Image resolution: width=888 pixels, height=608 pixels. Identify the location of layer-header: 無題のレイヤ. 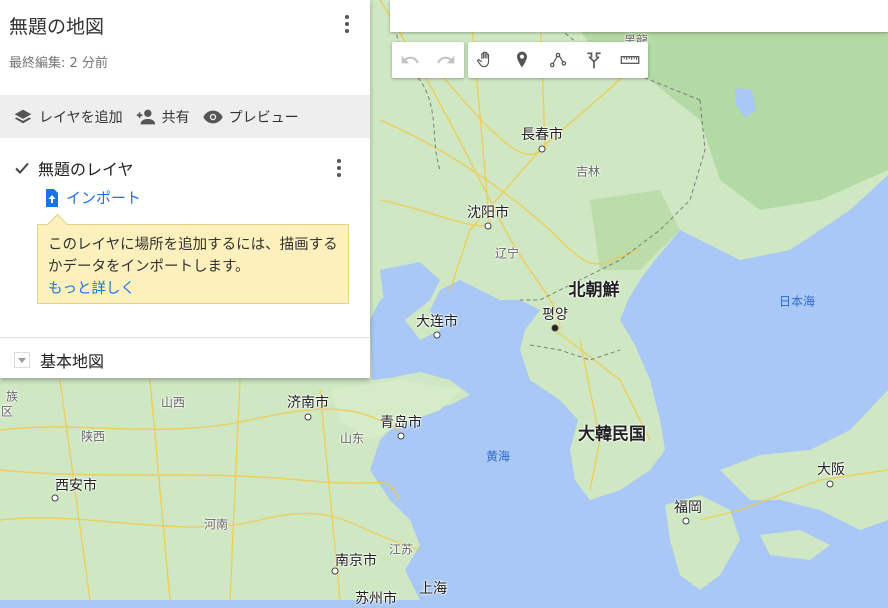
(74, 168).